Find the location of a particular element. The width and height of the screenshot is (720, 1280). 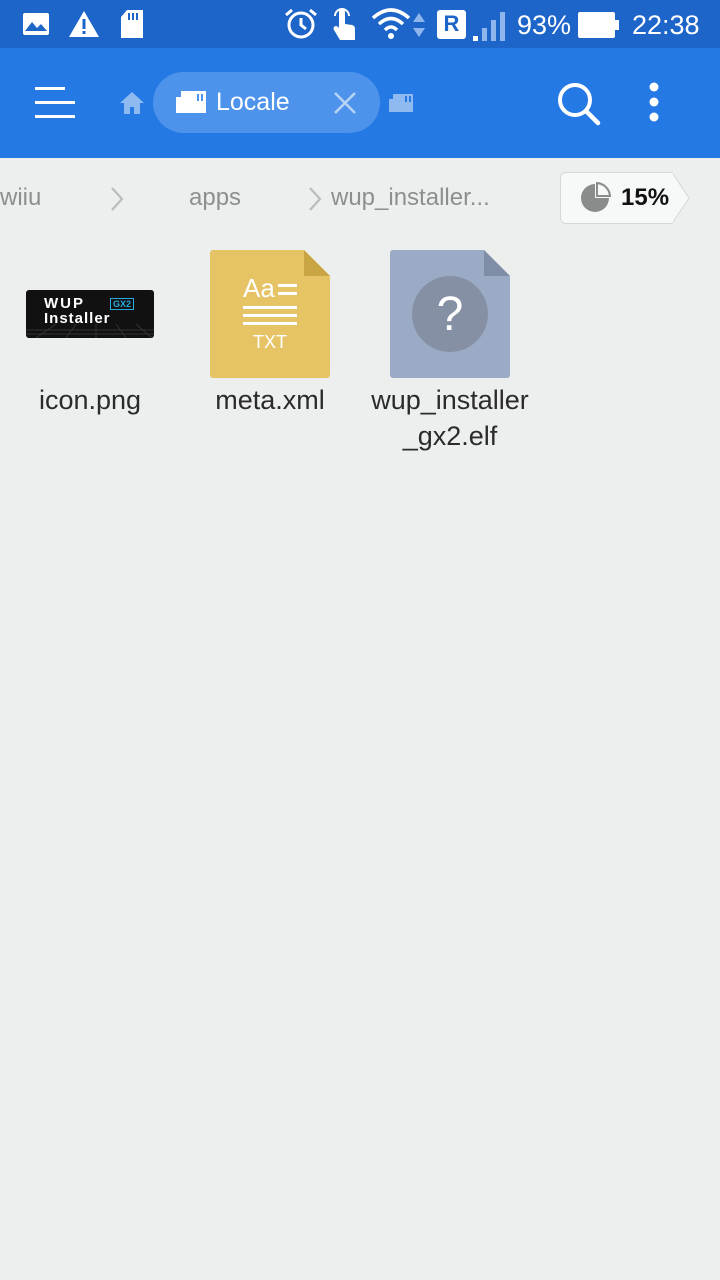

alarm-icon is located at coordinates (301, 23).